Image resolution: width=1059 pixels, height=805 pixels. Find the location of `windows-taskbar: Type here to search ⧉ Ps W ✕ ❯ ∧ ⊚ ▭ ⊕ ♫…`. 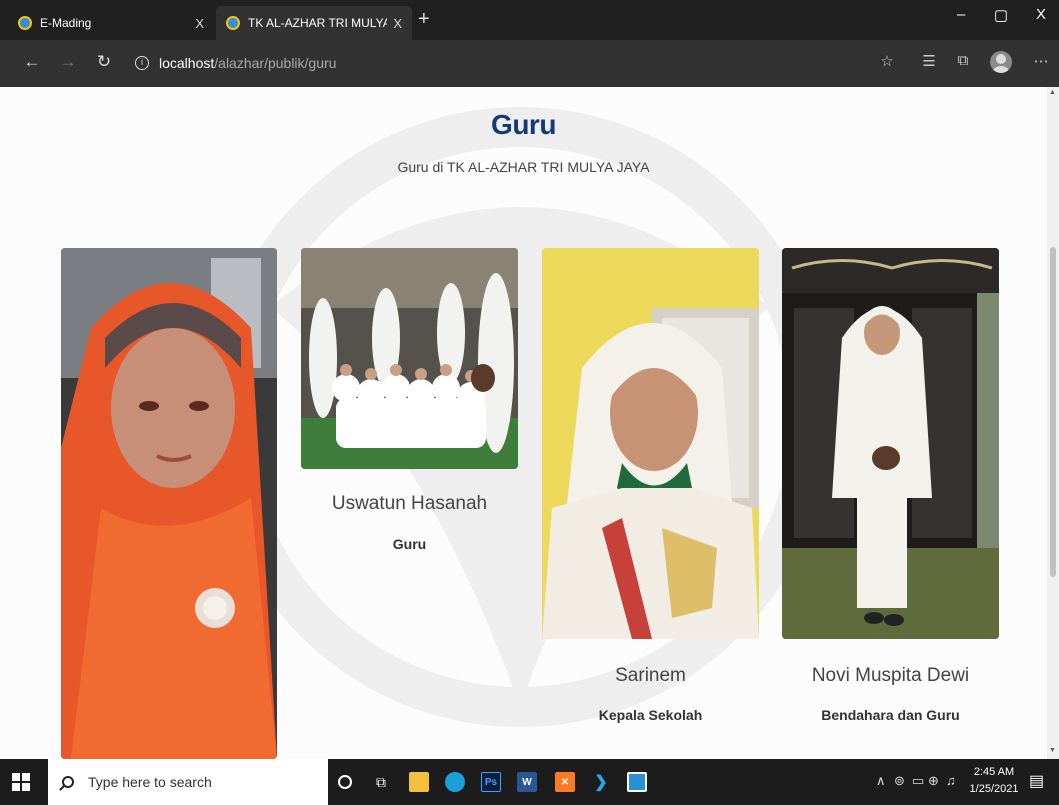

windows-taskbar: Type here to search ⧉ Ps W ✕ ❯ ∧ ⊚ ▭ ⊕ ♫… is located at coordinates (529, 782).